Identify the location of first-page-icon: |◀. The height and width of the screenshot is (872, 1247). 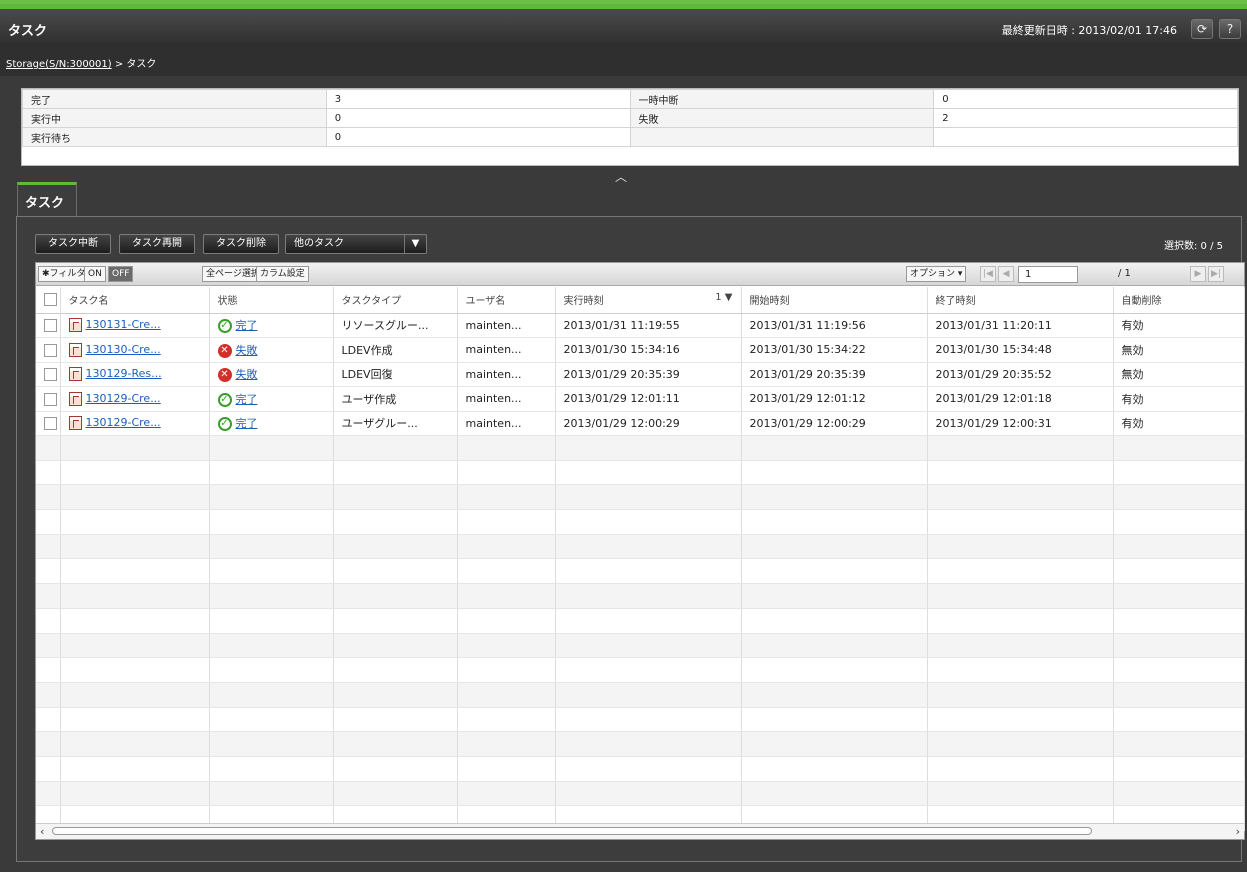
(988, 274).